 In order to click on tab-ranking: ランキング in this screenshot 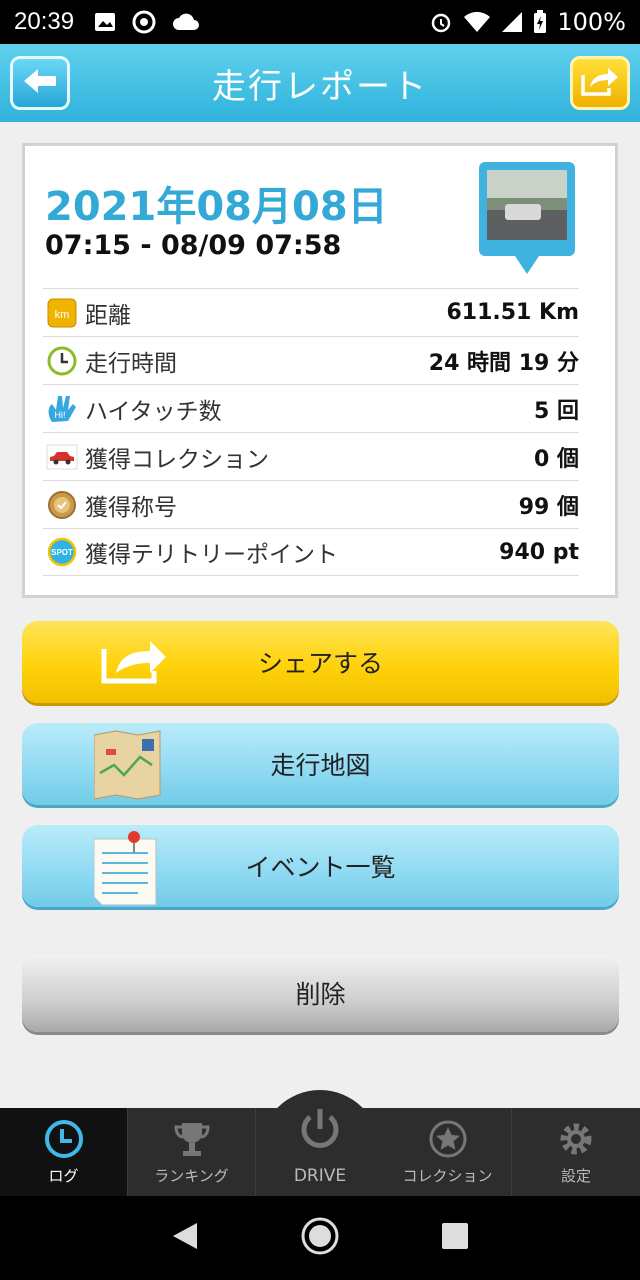, I will do `click(192, 1152)`.